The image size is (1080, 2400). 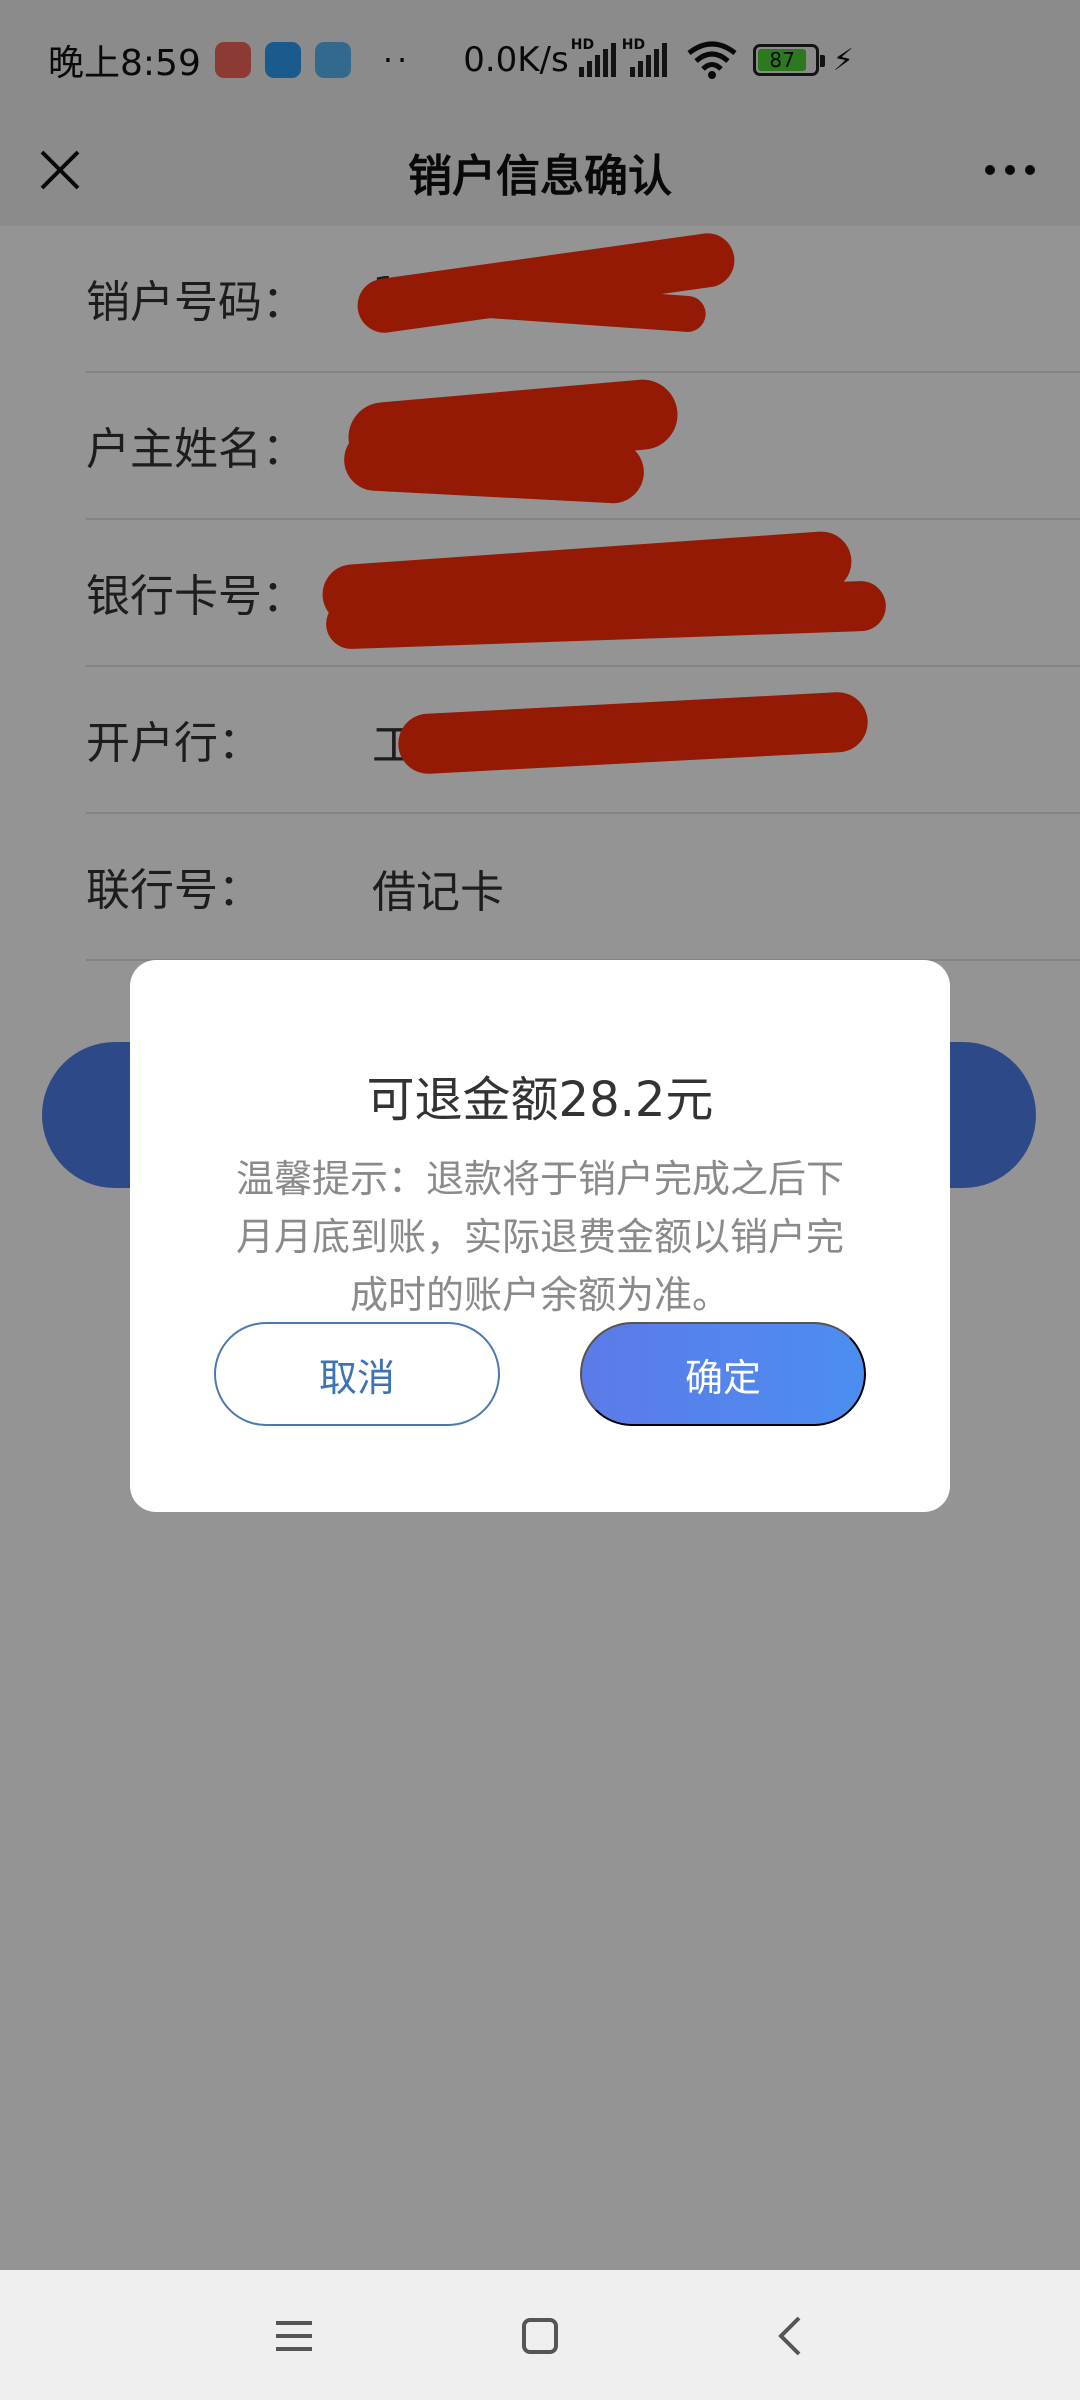 I want to click on back-icon, so click(x=790, y=2336).